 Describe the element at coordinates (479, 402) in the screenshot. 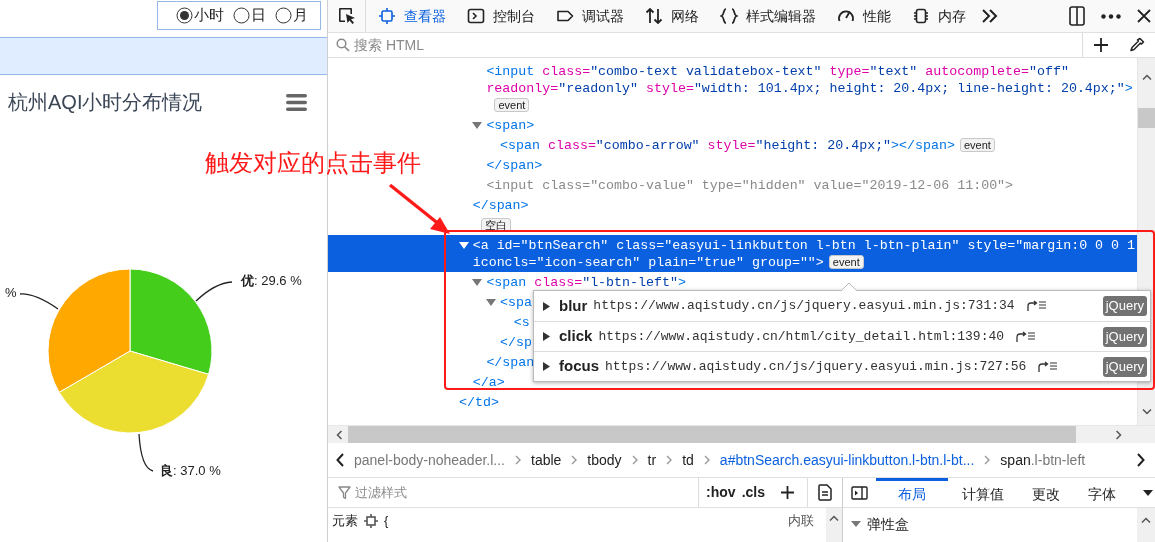

I see `markup-line: </td>` at that location.